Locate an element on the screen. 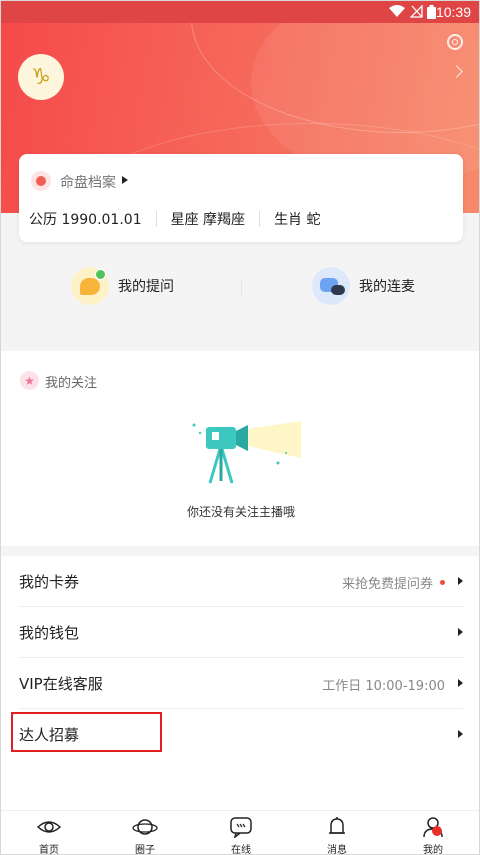  highlight-box is located at coordinates (86, 732).